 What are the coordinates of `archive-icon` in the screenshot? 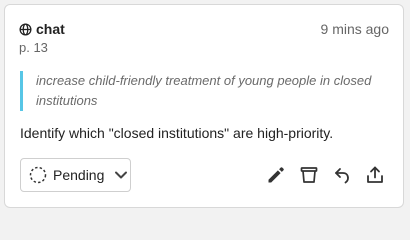 It's located at (309, 175).